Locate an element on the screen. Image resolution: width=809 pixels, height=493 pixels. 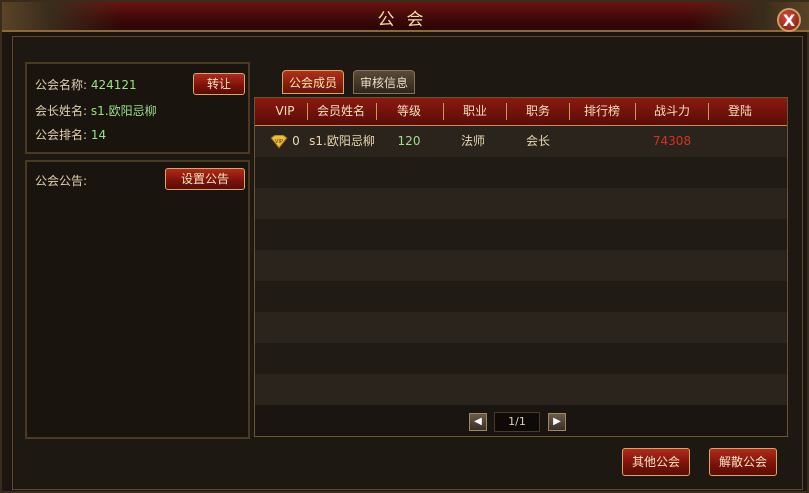
title-bar: 公会 is located at coordinates (405, 17).